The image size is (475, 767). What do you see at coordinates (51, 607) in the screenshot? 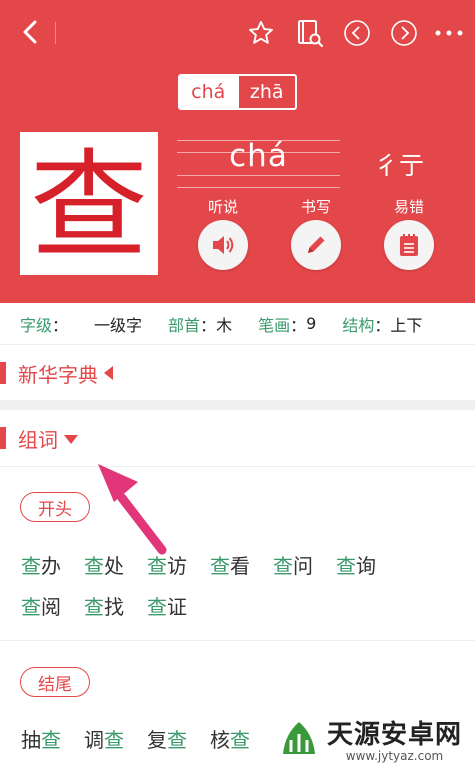
I see `word-char: 阅` at bounding box center [51, 607].